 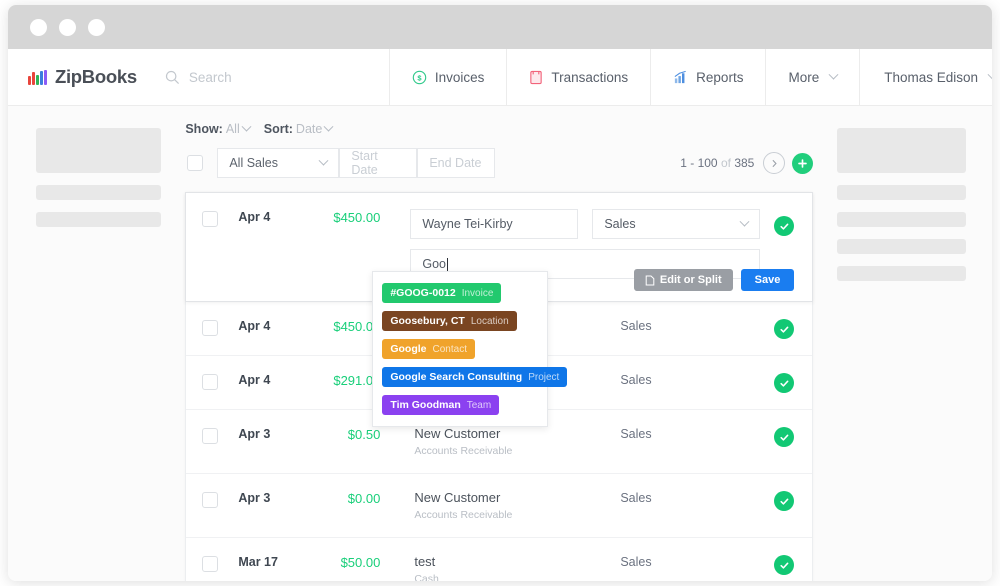 I want to click on edit-or-split-button: Edit or Split, so click(x=683, y=280).